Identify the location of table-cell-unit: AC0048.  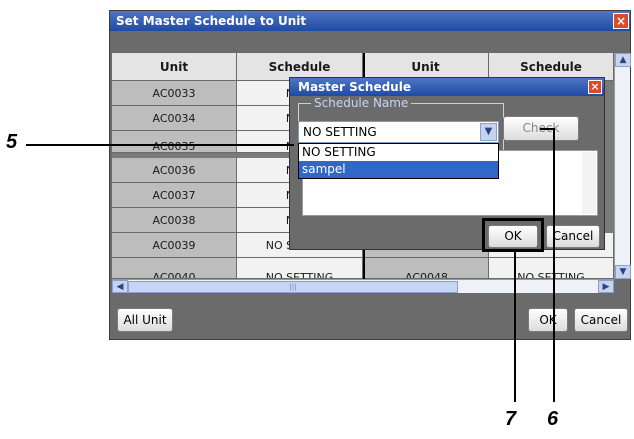
(427, 268).